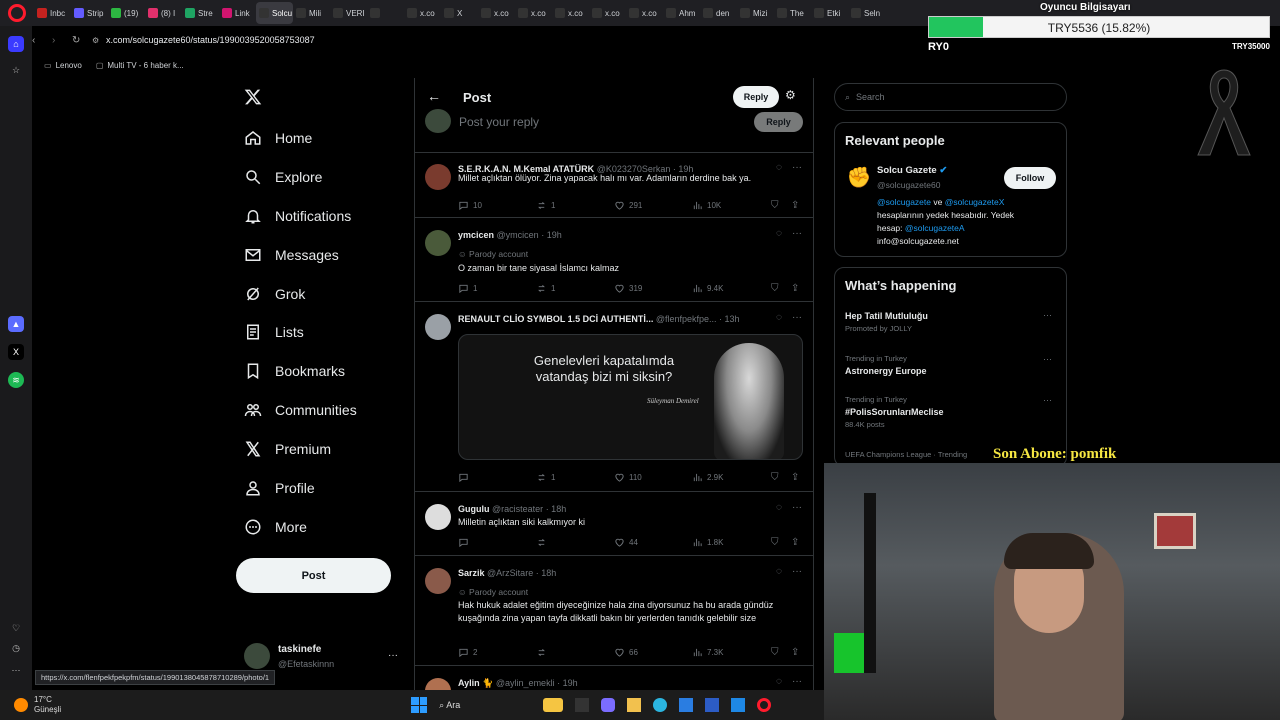 The height and width of the screenshot is (720, 1280). What do you see at coordinates (626, 652) in the screenshot?
I see `like-button: 66` at bounding box center [626, 652].